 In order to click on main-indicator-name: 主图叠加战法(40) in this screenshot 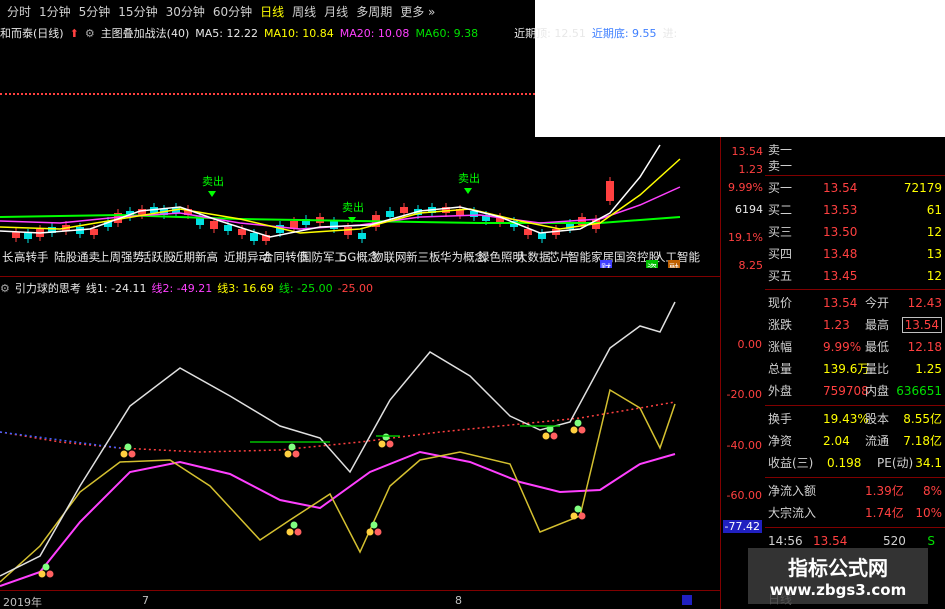, I will do `click(145, 33)`.